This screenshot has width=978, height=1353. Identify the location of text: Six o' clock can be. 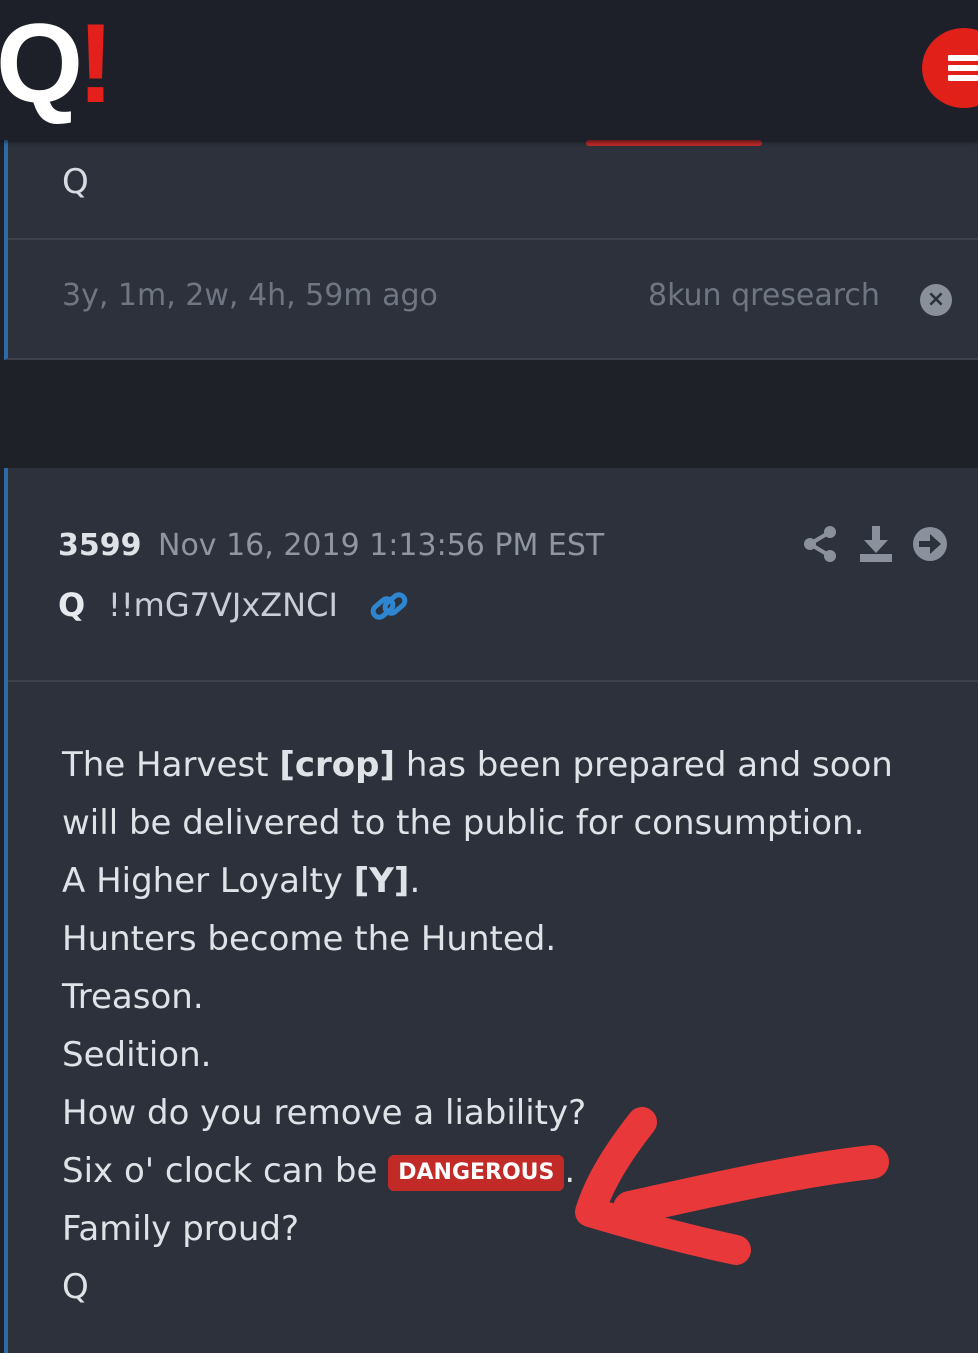
(225, 1171).